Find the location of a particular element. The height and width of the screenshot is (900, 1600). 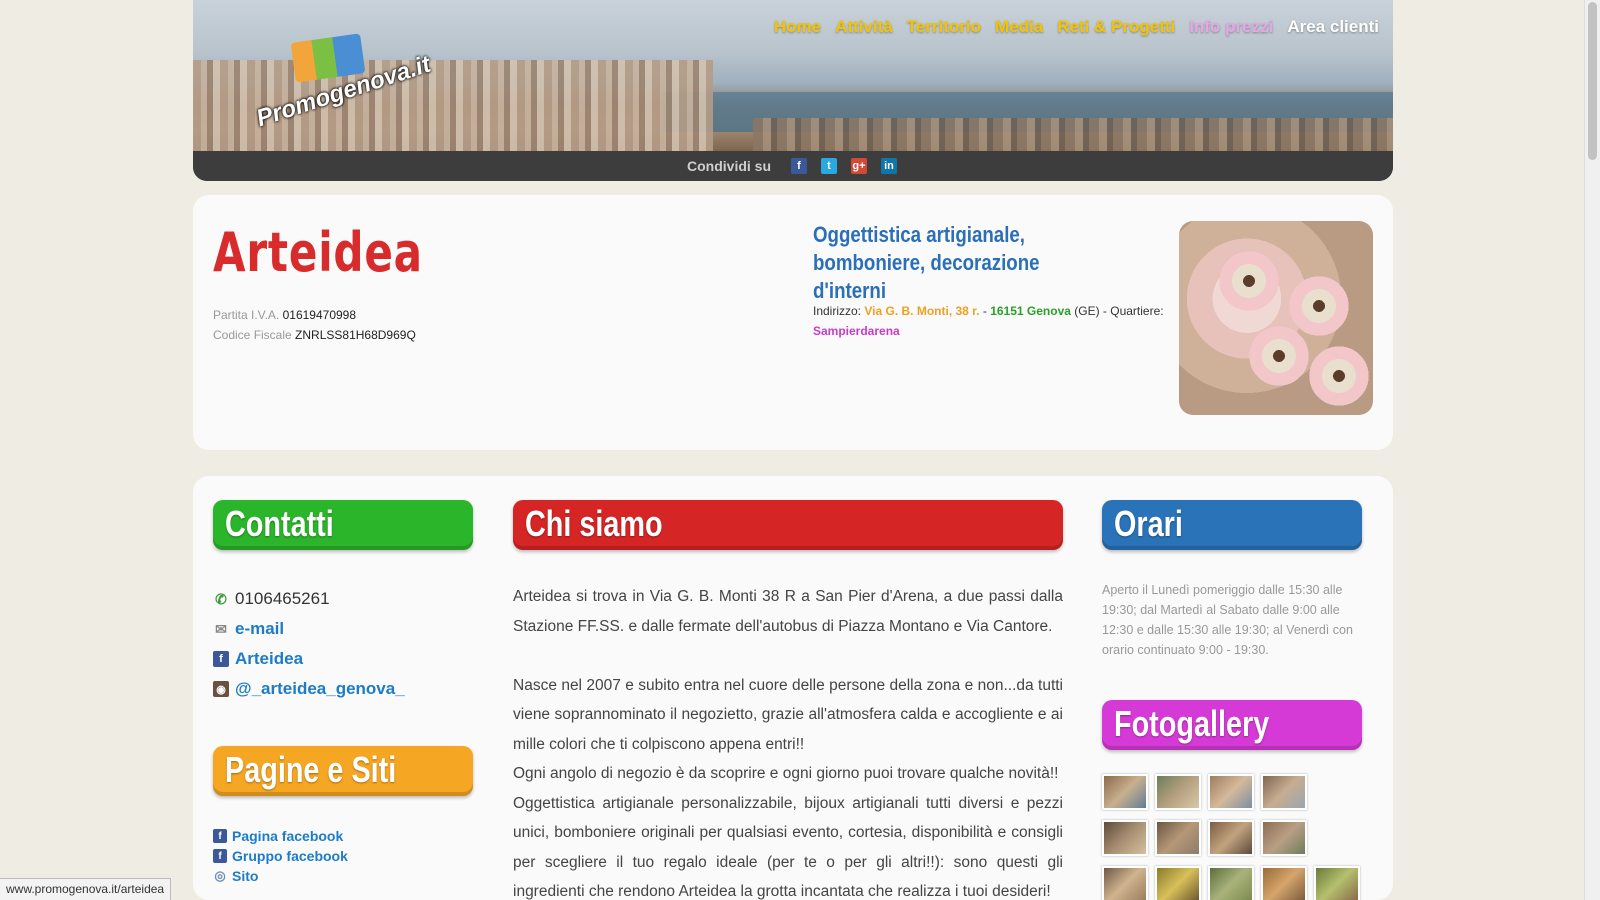

about-heading: Chi siamo is located at coordinates (788, 525).